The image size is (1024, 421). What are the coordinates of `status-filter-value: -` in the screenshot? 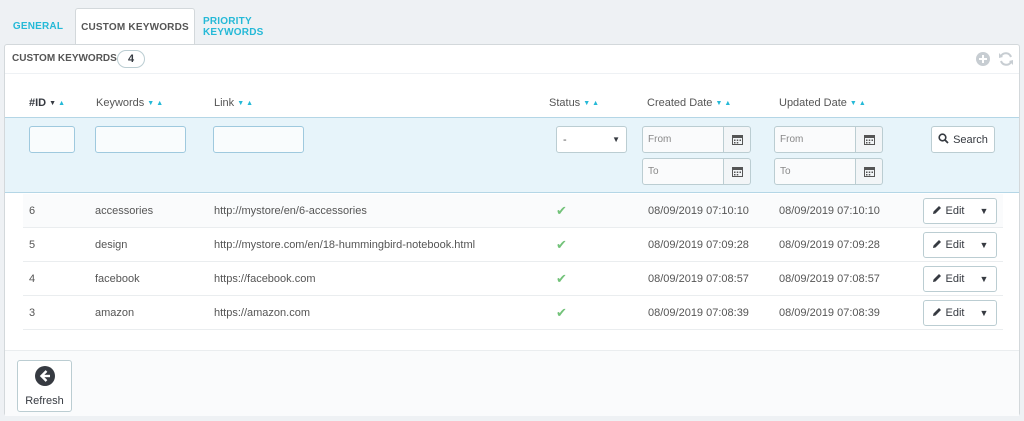 It's located at (565, 139).